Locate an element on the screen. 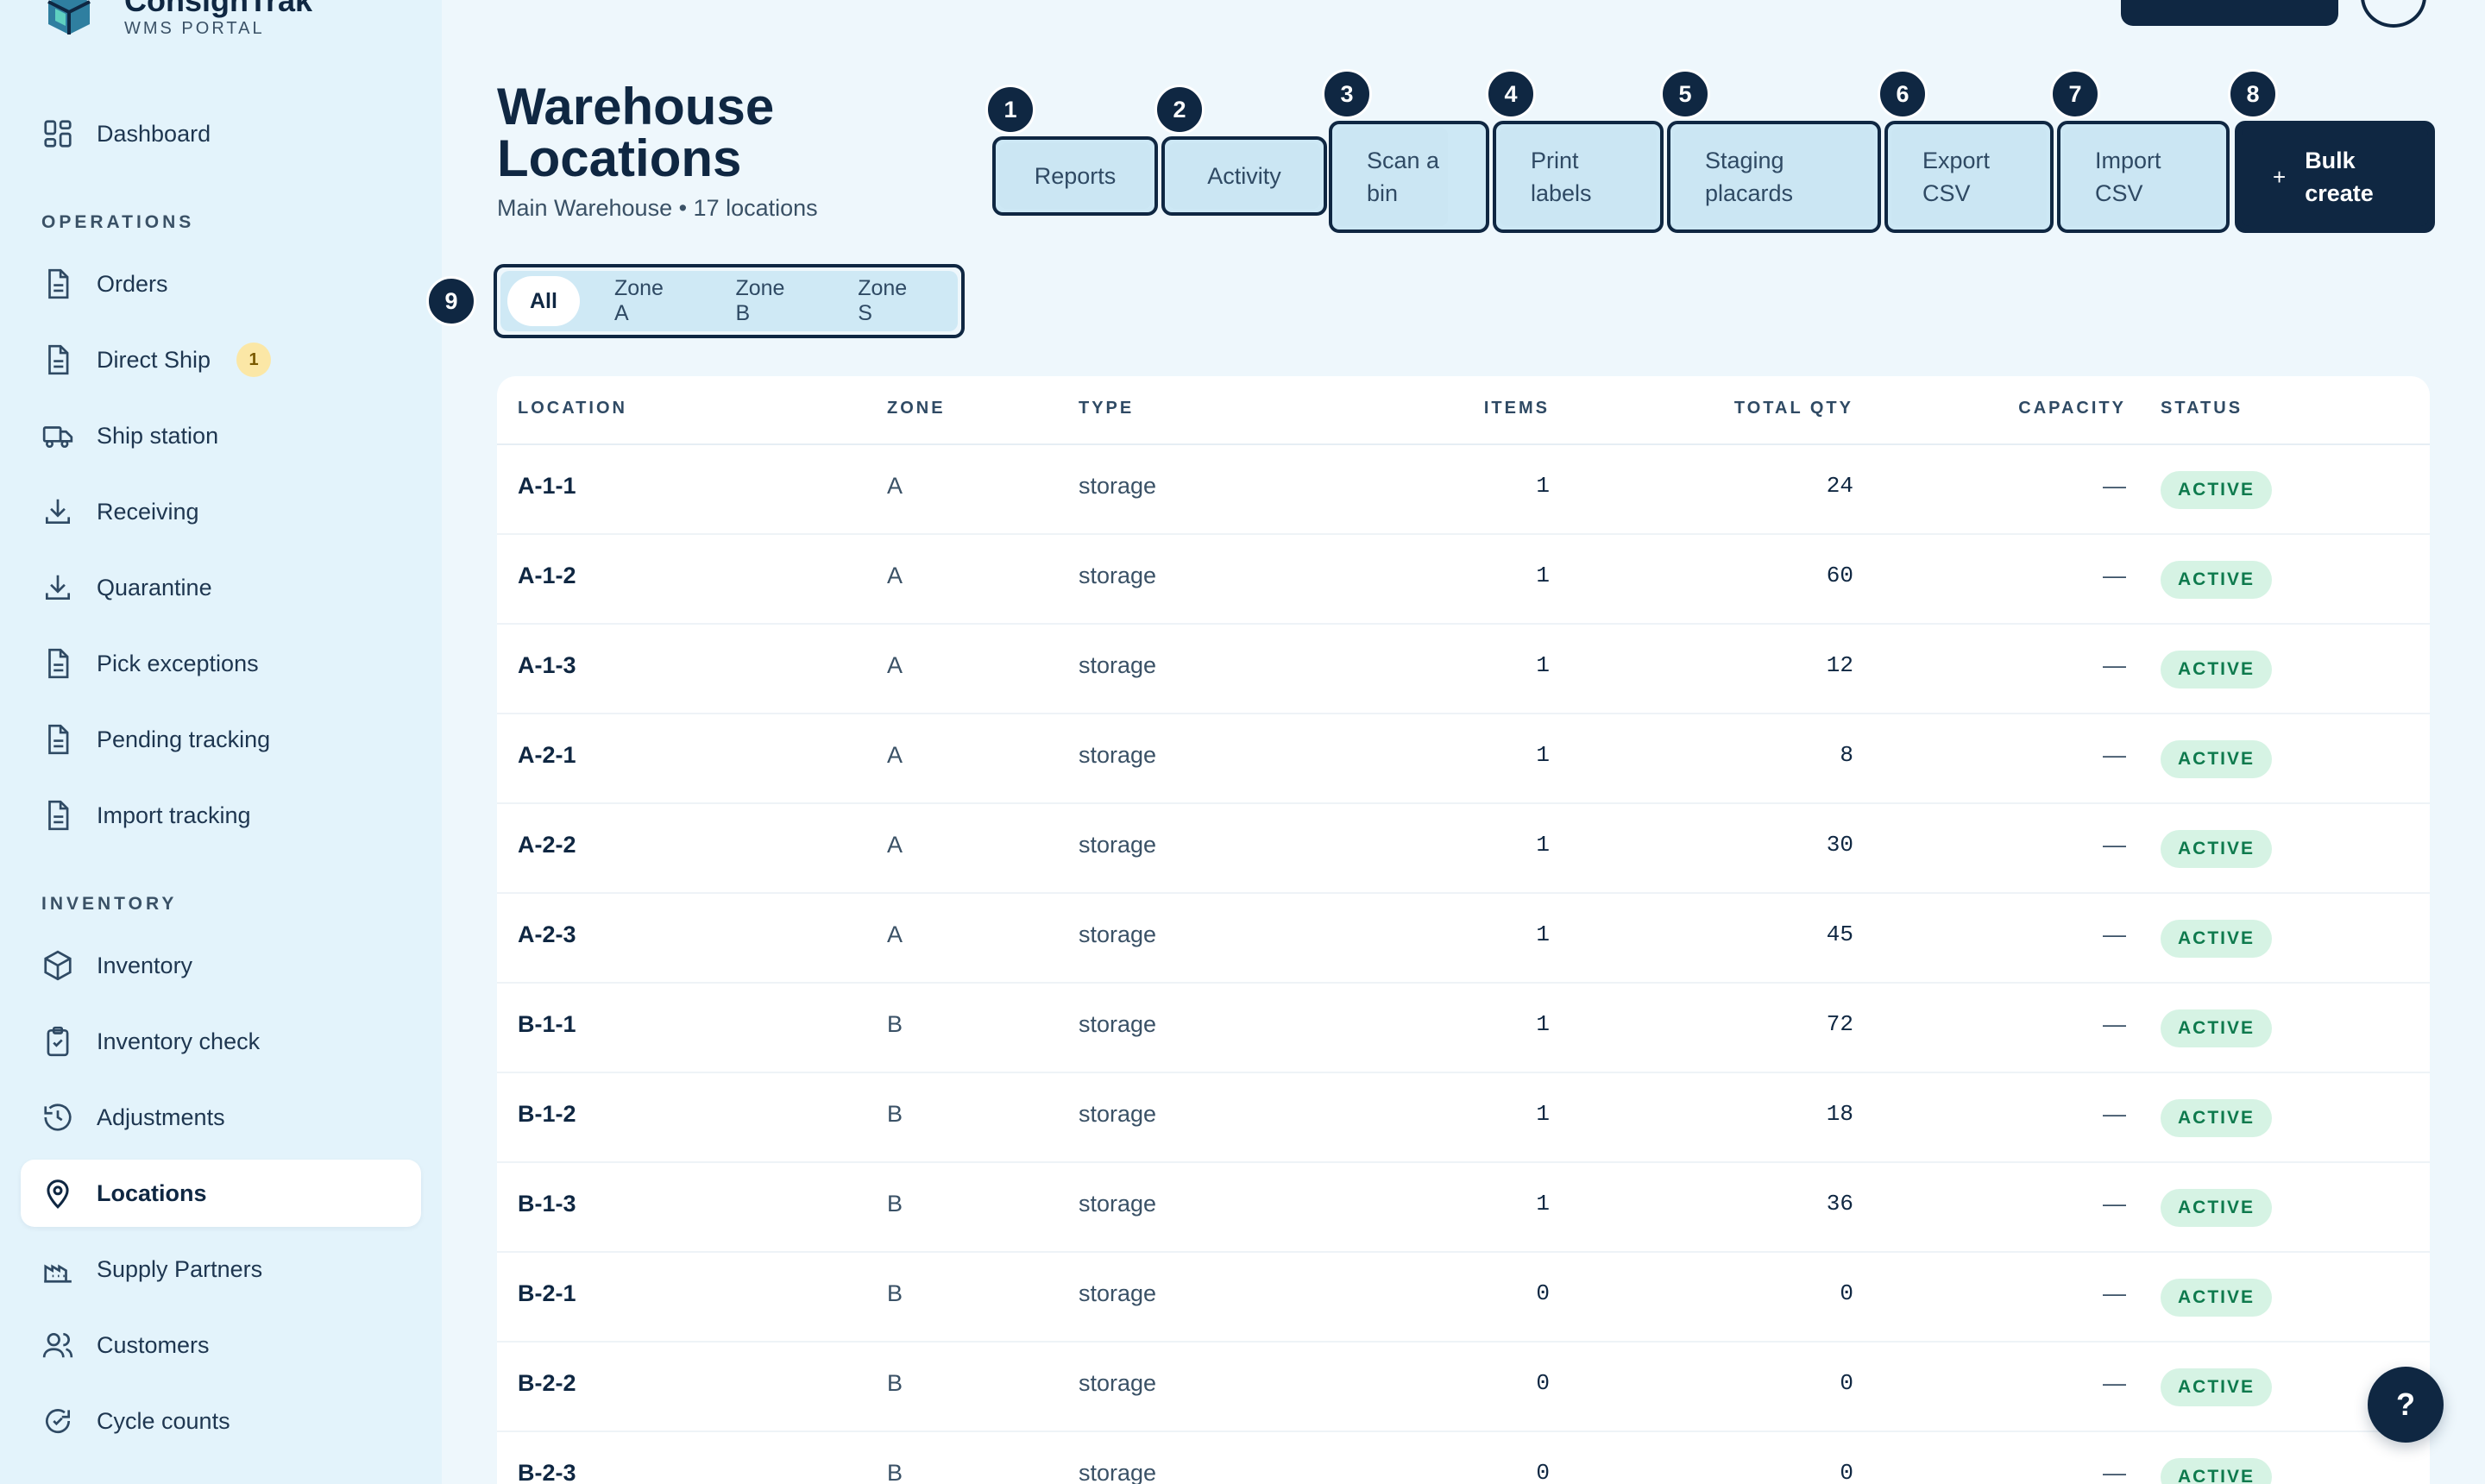 Image resolution: width=2485 pixels, height=1484 pixels. sidebar-item-inventory: Inventory is located at coordinates (221, 965).